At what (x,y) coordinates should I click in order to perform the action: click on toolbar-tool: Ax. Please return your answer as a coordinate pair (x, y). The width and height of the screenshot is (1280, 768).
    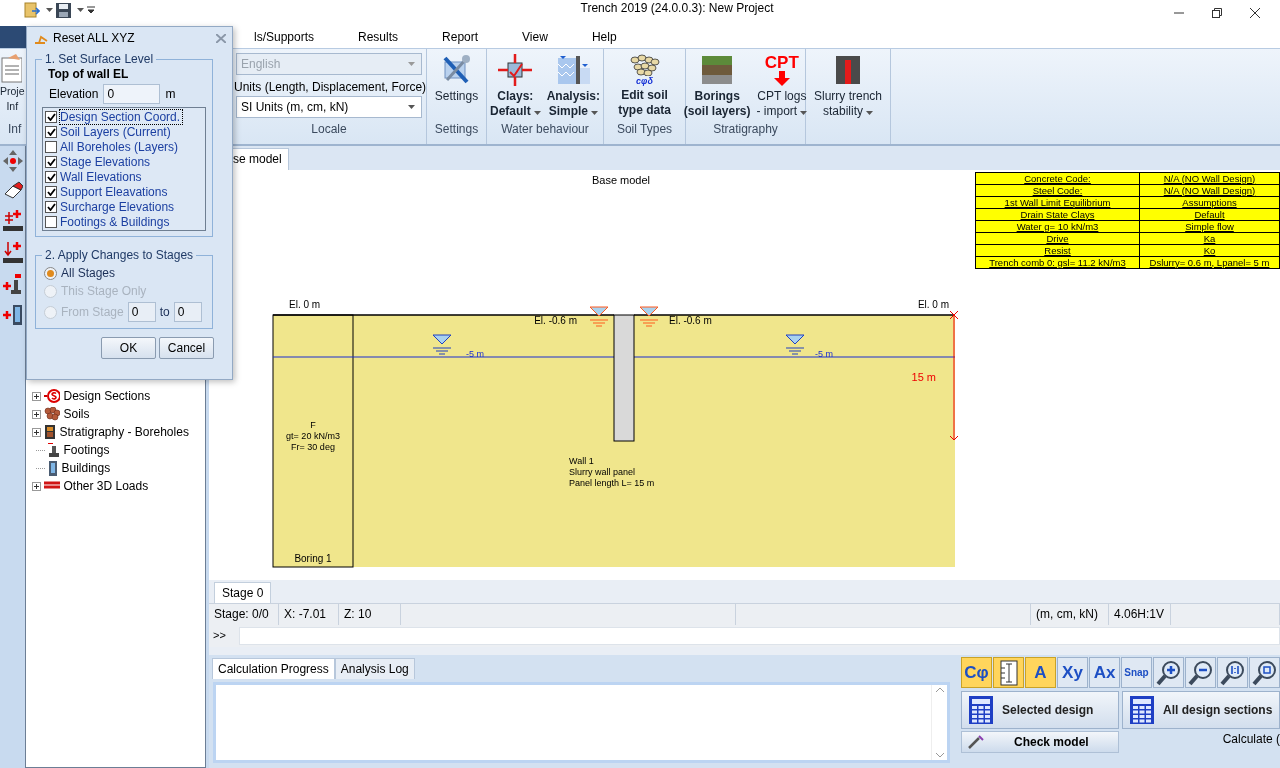
    Looking at the image, I should click on (1104, 672).